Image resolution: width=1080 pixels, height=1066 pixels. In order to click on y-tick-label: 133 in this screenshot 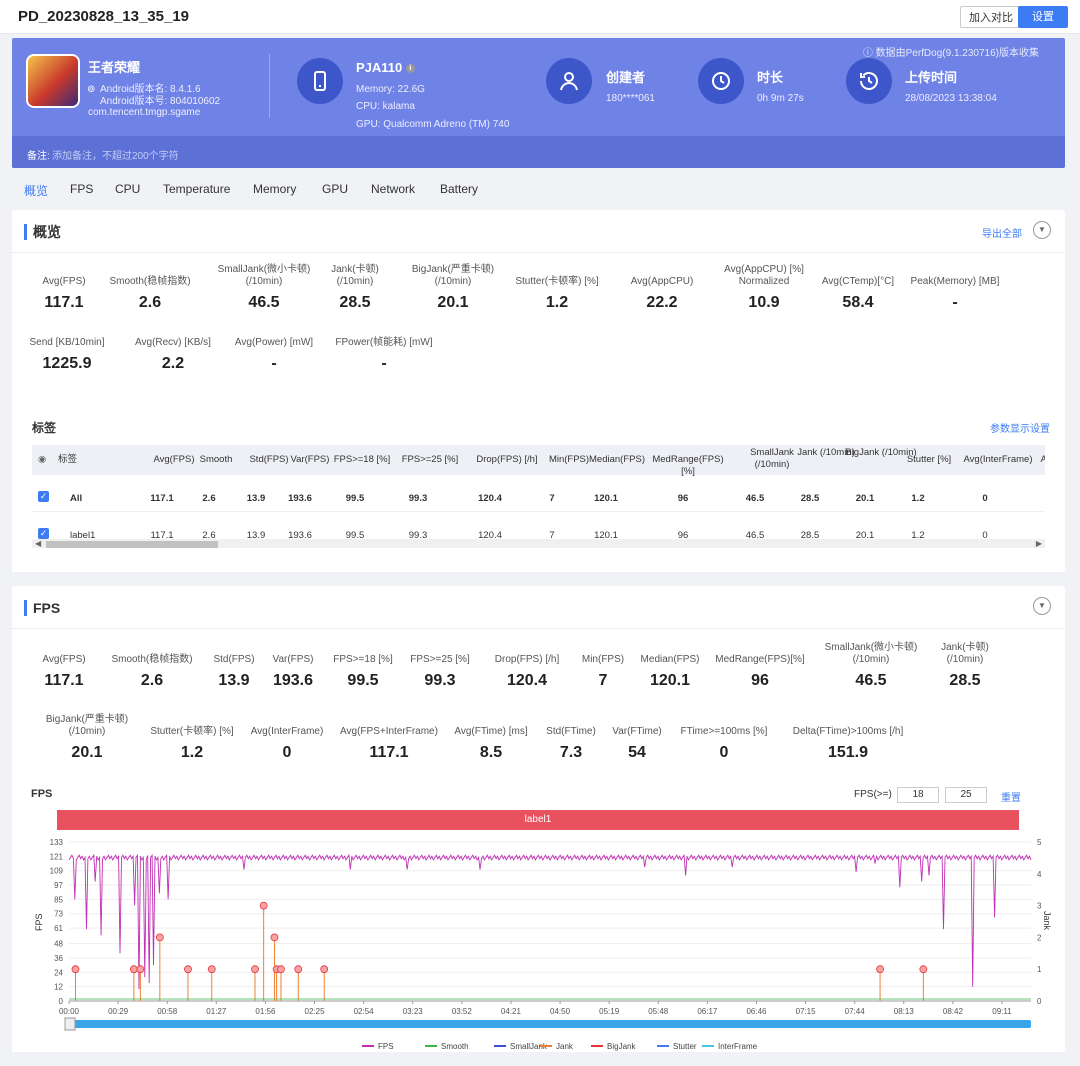, I will do `click(57, 842)`.